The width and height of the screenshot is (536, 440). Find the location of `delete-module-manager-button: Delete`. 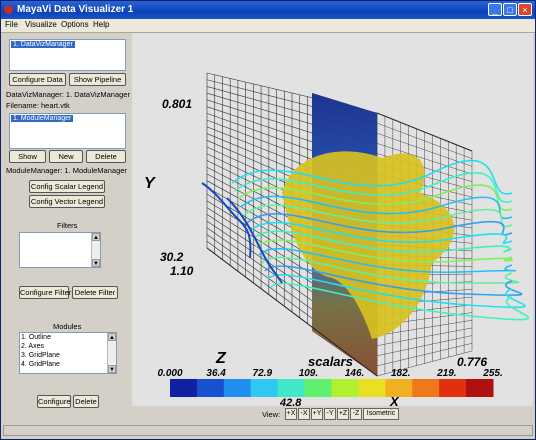

delete-module-manager-button: Delete is located at coordinates (106, 156).